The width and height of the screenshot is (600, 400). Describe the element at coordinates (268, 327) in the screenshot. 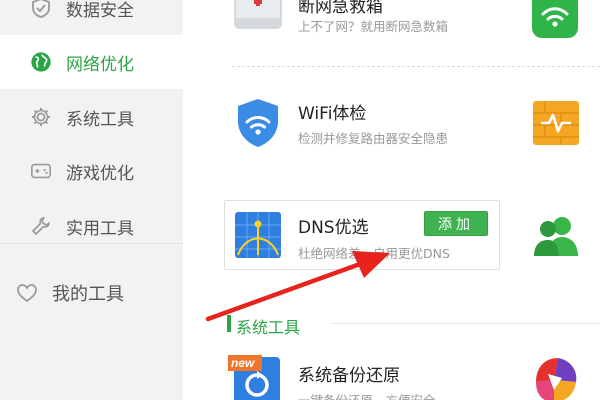

I see `section-title-system-tools: 系统工具` at that location.